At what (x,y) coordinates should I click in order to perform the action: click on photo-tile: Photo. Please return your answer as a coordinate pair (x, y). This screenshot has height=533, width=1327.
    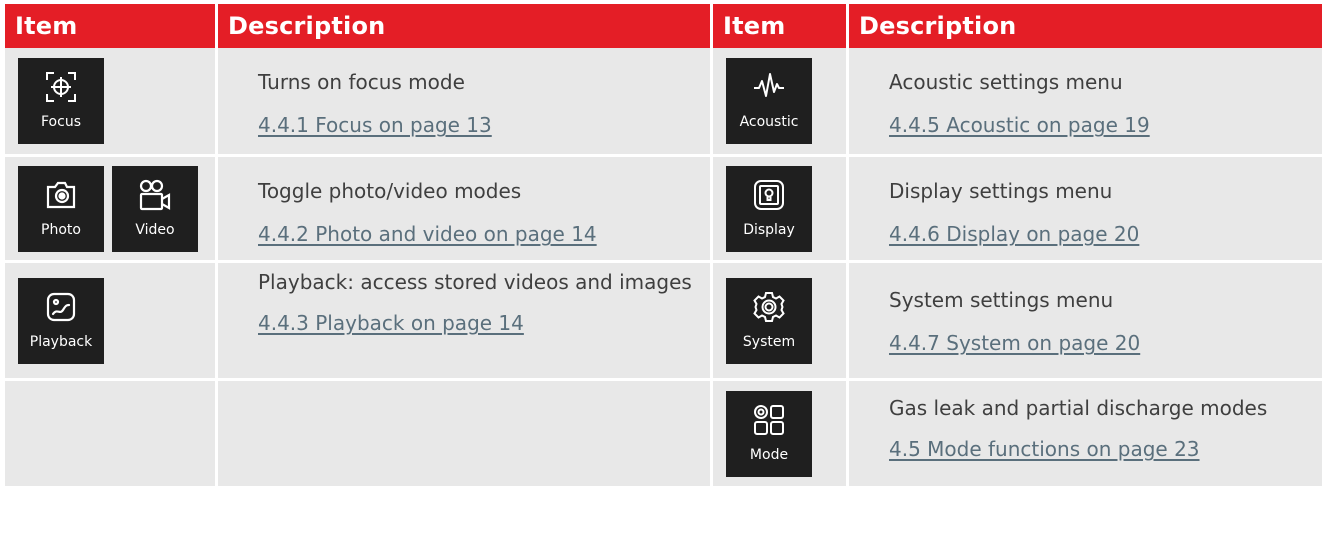
    Looking at the image, I should click on (61, 208).